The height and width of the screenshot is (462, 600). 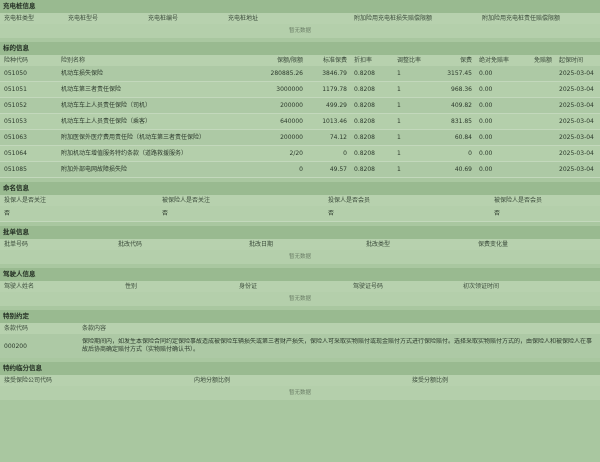 I want to click on section-title: 特别约定, so click(x=300, y=316).